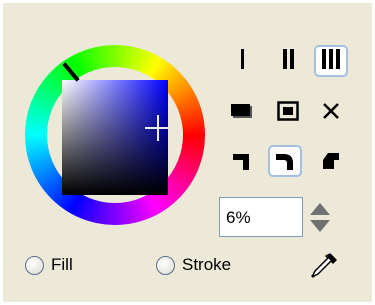  I want to click on thin-line-button, so click(242, 61).